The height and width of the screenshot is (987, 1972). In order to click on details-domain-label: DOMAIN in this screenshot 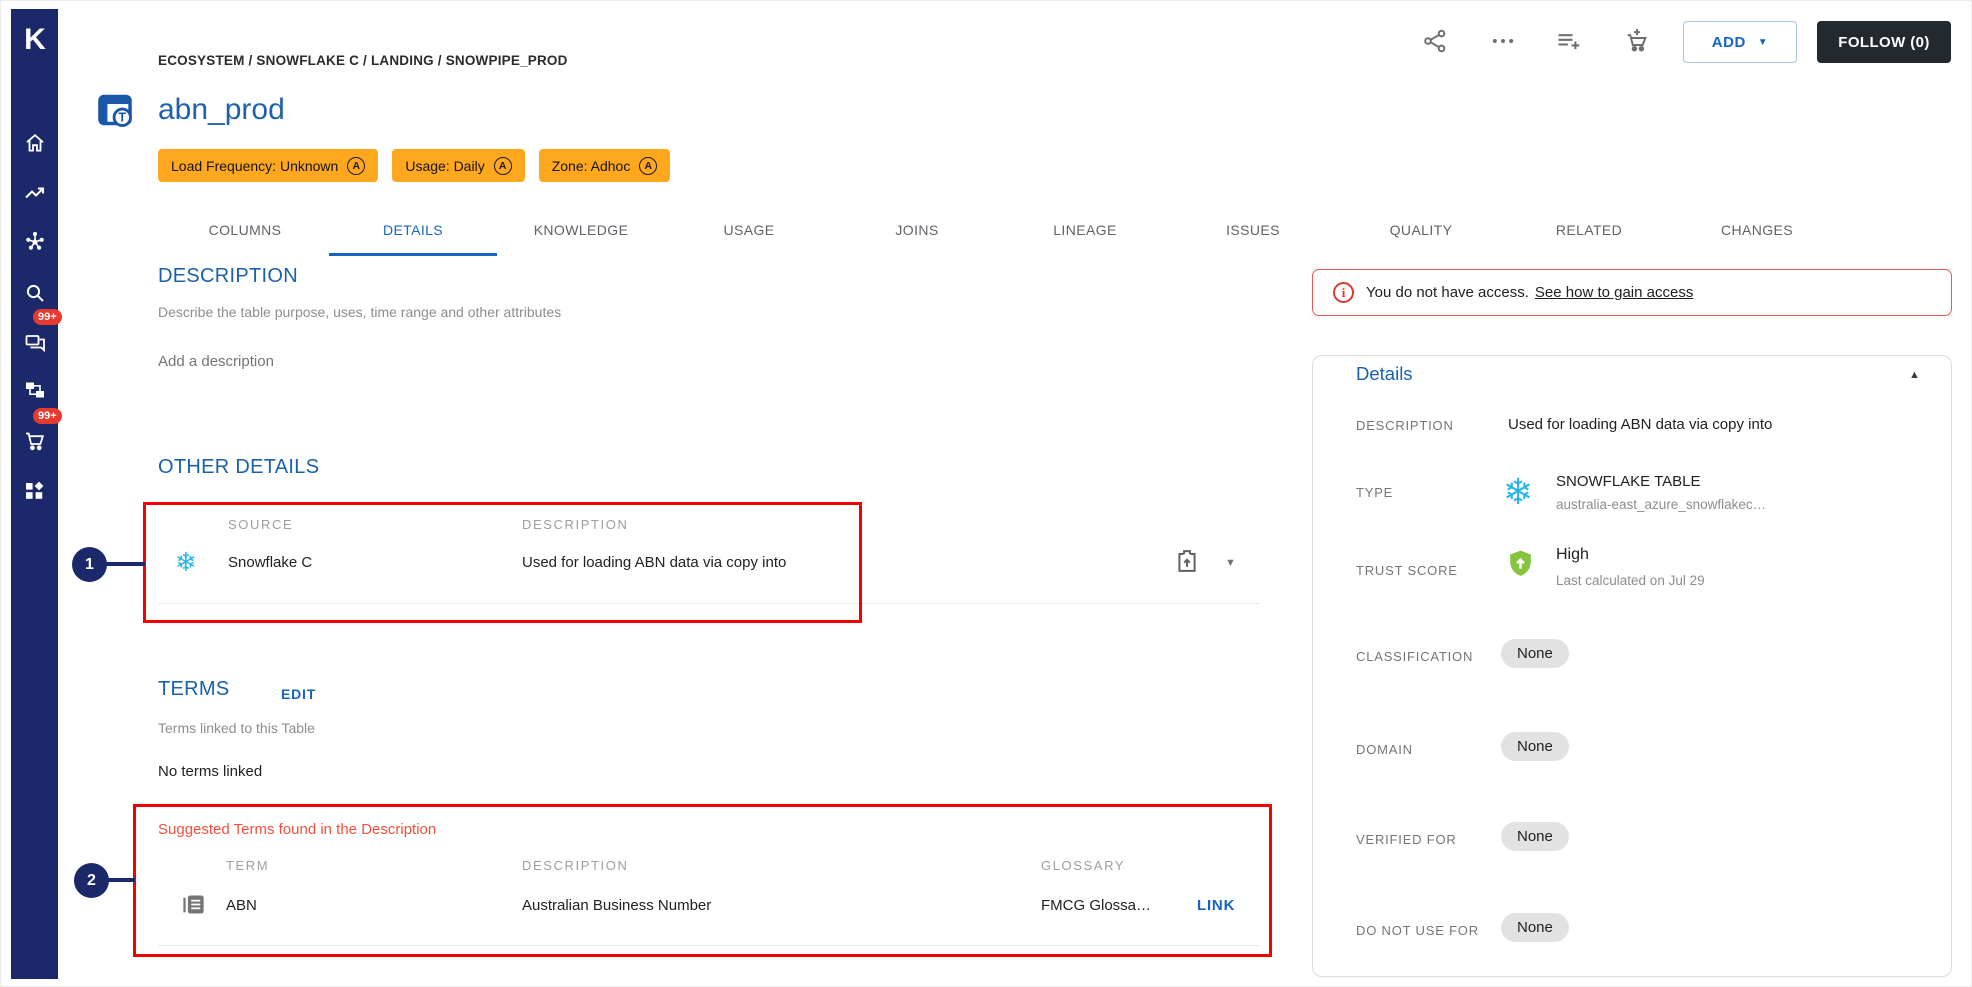, I will do `click(1384, 749)`.